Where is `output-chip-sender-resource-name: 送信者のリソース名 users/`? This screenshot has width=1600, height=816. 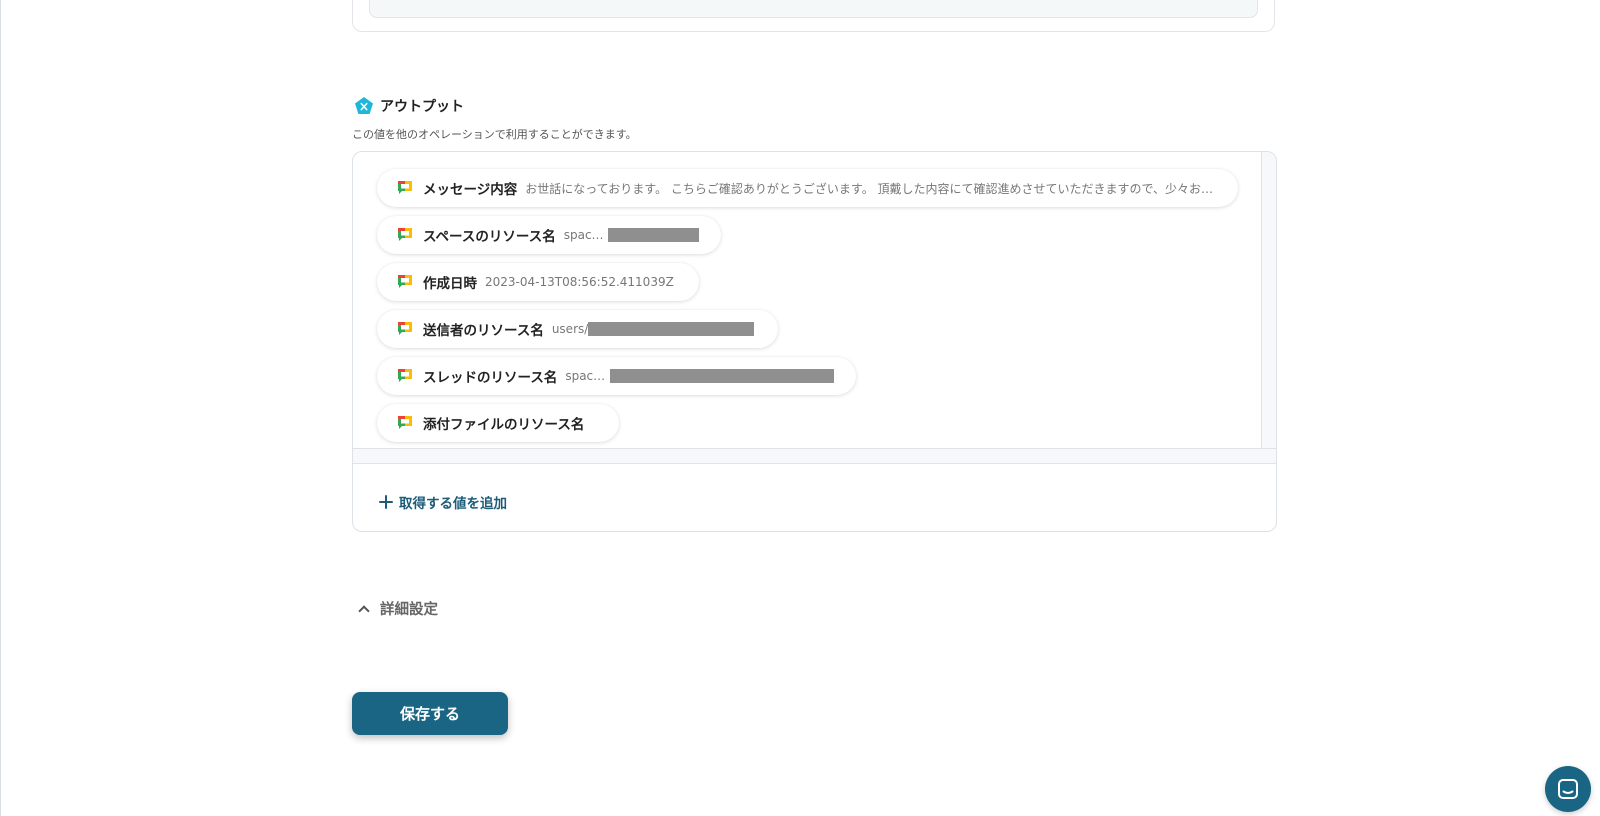
output-chip-sender-resource-name: 送信者のリソース名 users/ is located at coordinates (577, 329).